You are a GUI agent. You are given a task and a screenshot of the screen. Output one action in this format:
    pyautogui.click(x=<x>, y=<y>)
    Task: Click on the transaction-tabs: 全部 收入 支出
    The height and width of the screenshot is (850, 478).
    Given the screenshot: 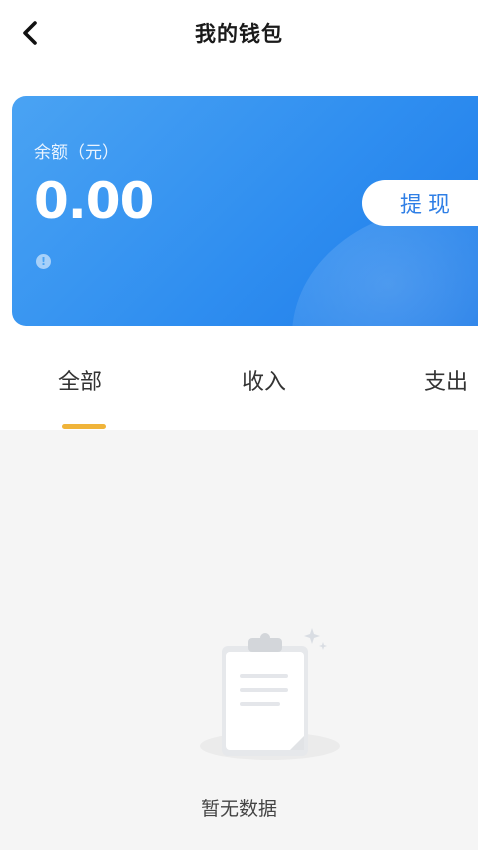 What is the action you would take?
    pyautogui.click(x=239, y=387)
    